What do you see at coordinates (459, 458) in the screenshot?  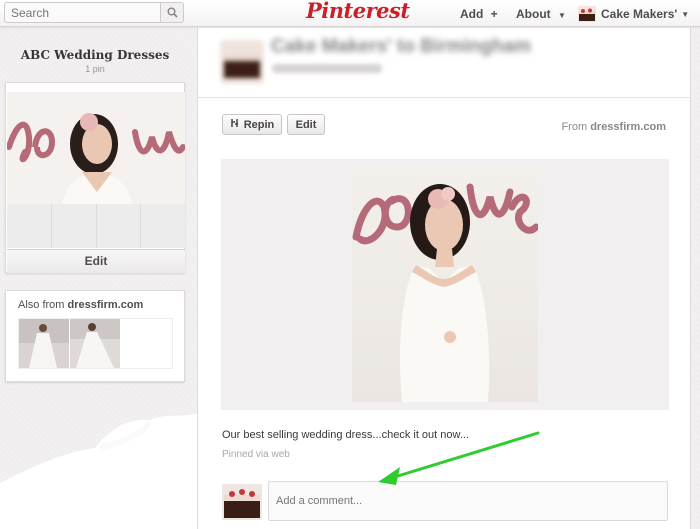 I see `annotation-arrow` at bounding box center [459, 458].